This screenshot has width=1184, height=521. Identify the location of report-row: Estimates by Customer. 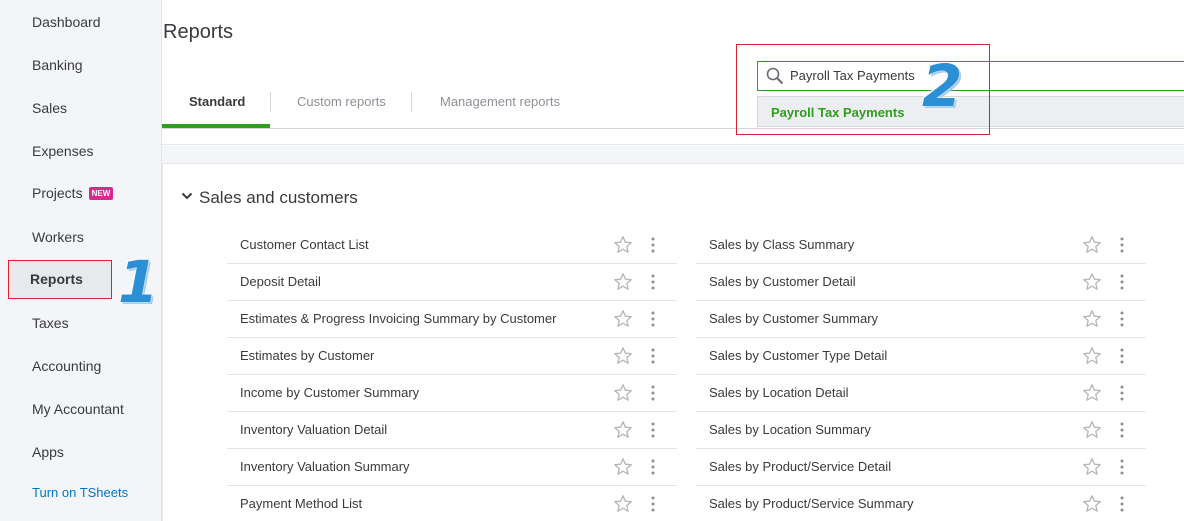
(452, 356).